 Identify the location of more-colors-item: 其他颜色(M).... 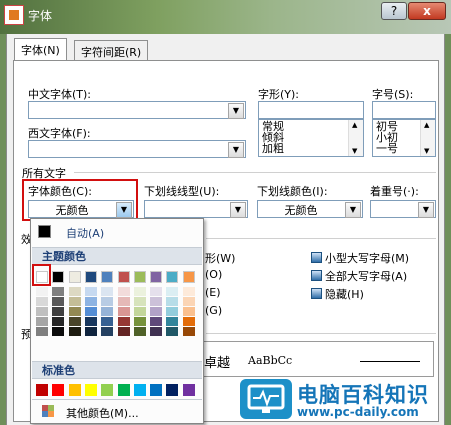
(117, 412).